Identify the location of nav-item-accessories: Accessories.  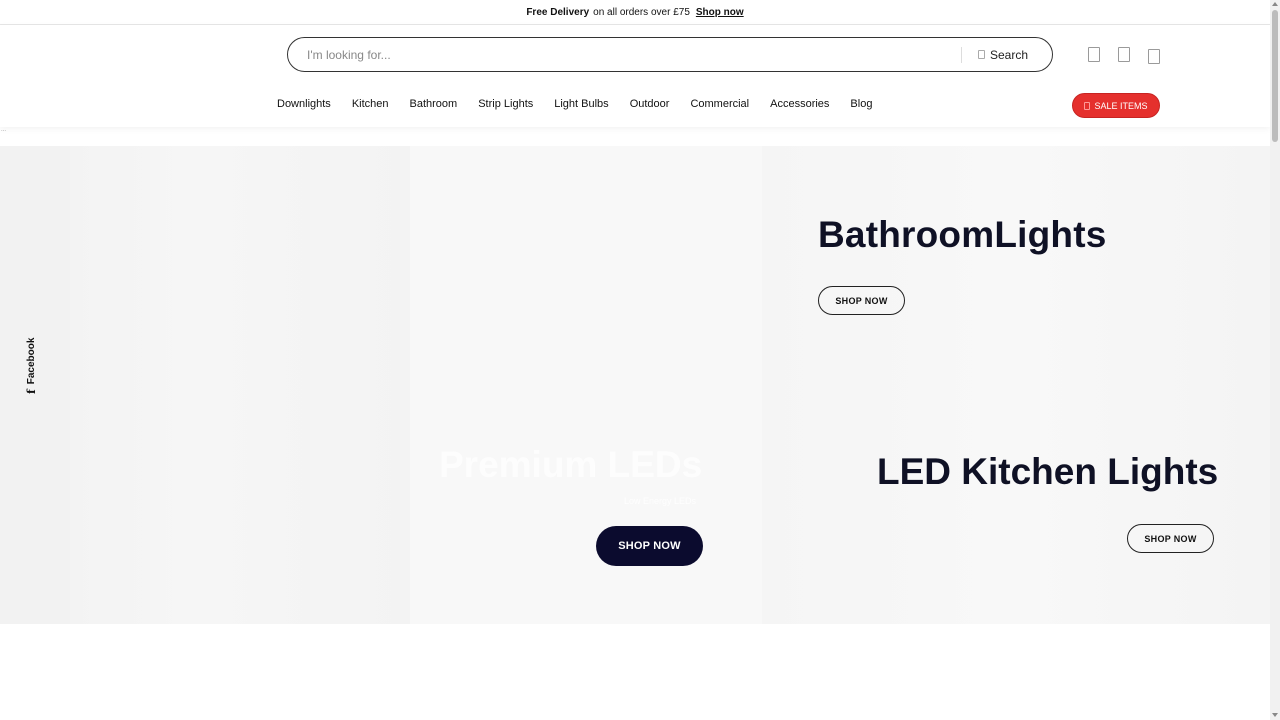
(799, 104).